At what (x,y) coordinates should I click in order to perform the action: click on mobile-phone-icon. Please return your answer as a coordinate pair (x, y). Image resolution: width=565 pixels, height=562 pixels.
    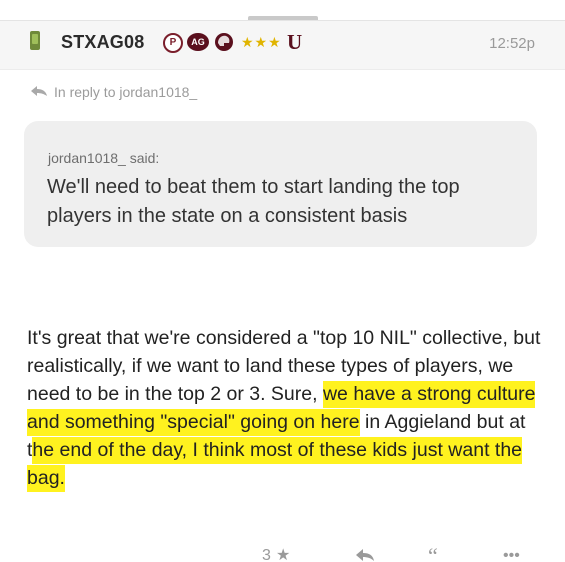
    Looking at the image, I should click on (35, 40).